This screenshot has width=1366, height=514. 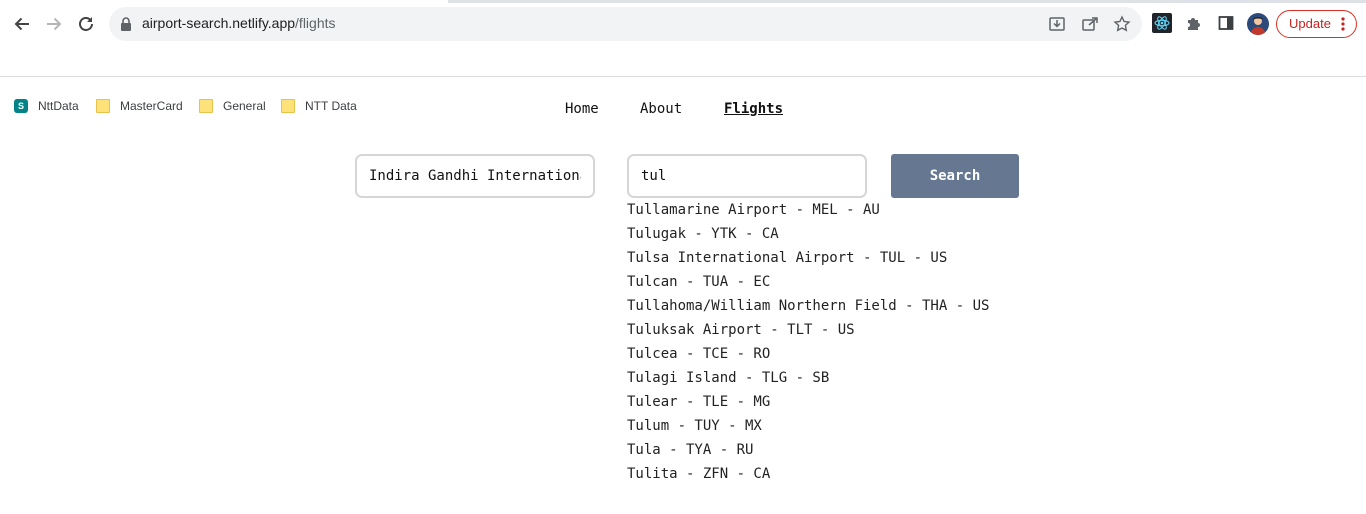 I want to click on install-app-icon, so click(x=1057, y=24).